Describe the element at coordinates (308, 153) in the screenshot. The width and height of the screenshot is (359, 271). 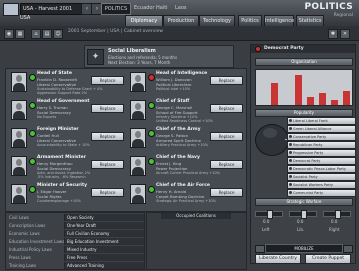
I see `party-name: Progressive Party` at that location.